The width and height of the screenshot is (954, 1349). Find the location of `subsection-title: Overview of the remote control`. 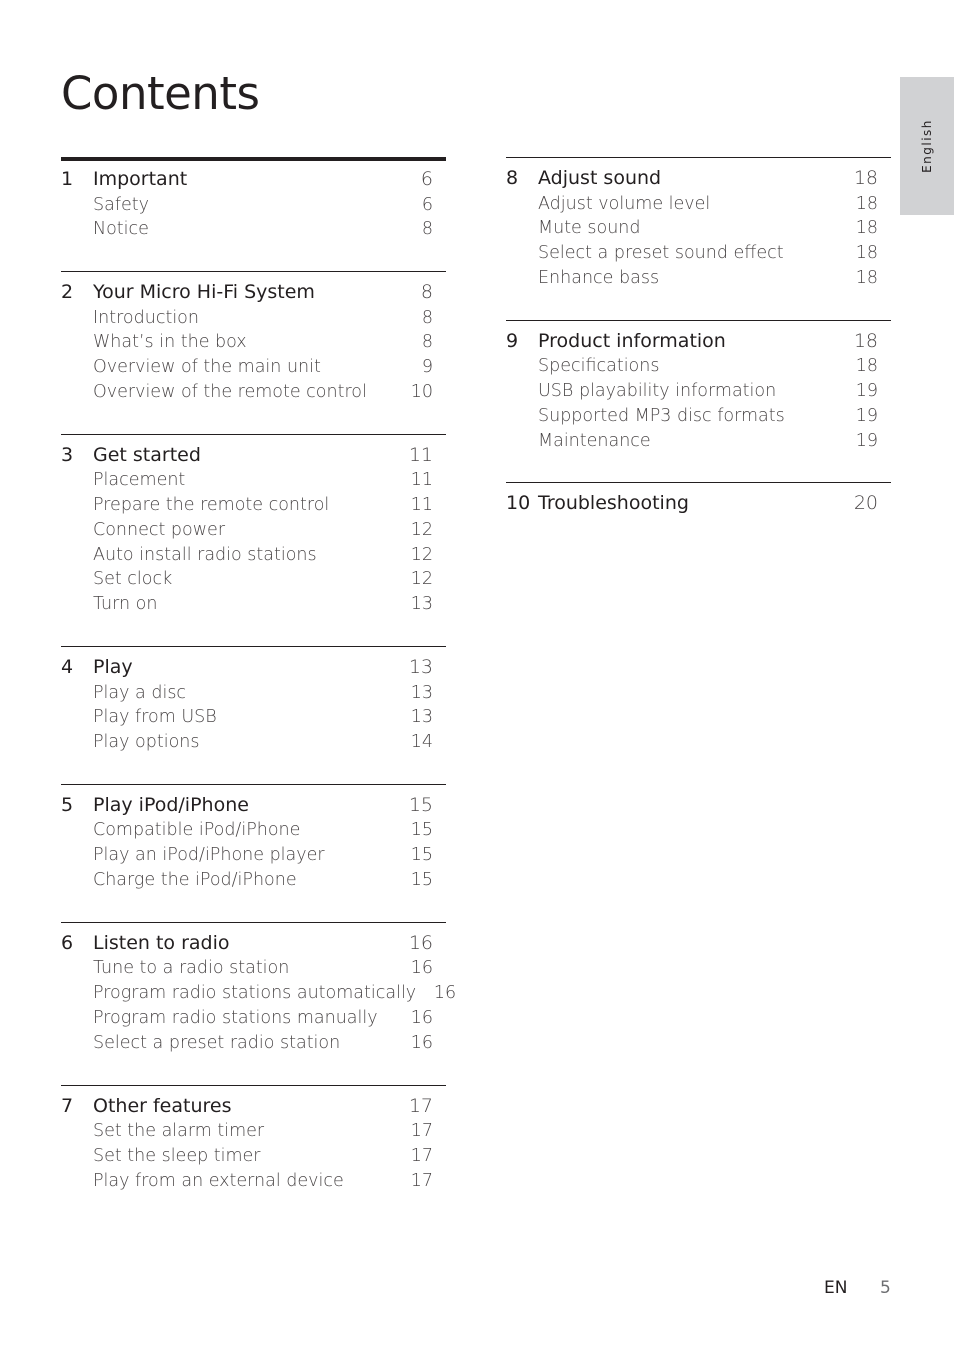

subsection-title: Overview of the remote control is located at coordinates (230, 391).